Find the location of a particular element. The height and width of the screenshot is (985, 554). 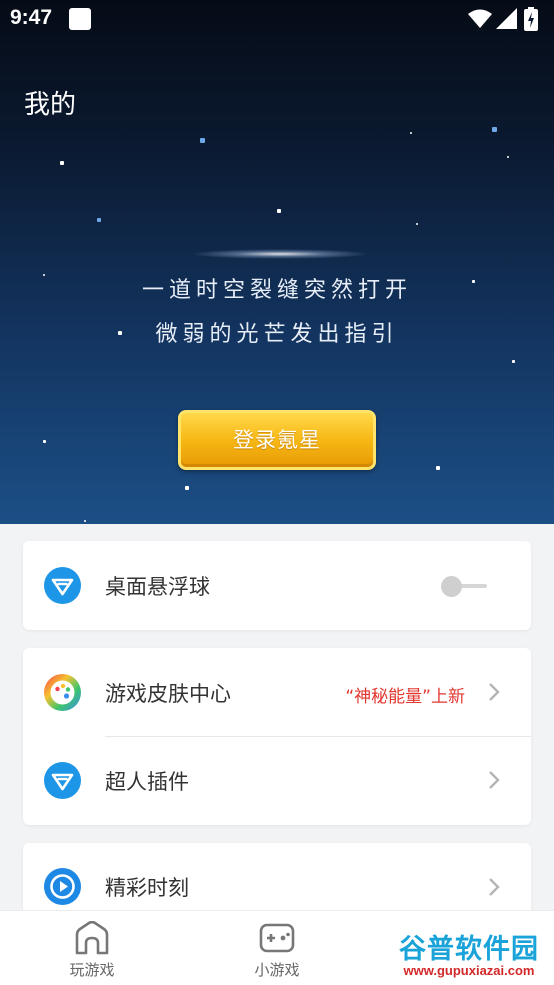

tagline-line1: 一道时空裂缝突然打开 is located at coordinates (276, 290).